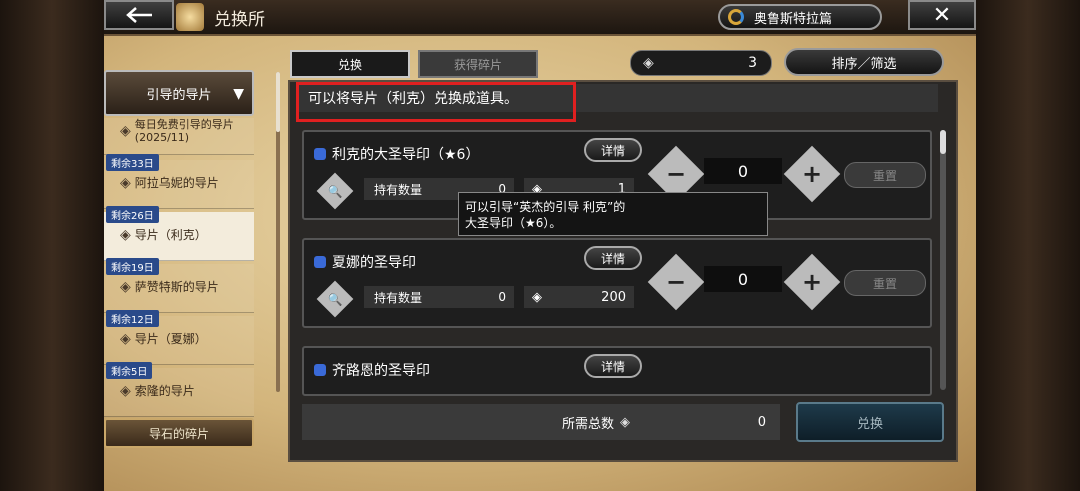  I want to click on sidebar-item-label: ◈ 索隆的导片, so click(157, 390).